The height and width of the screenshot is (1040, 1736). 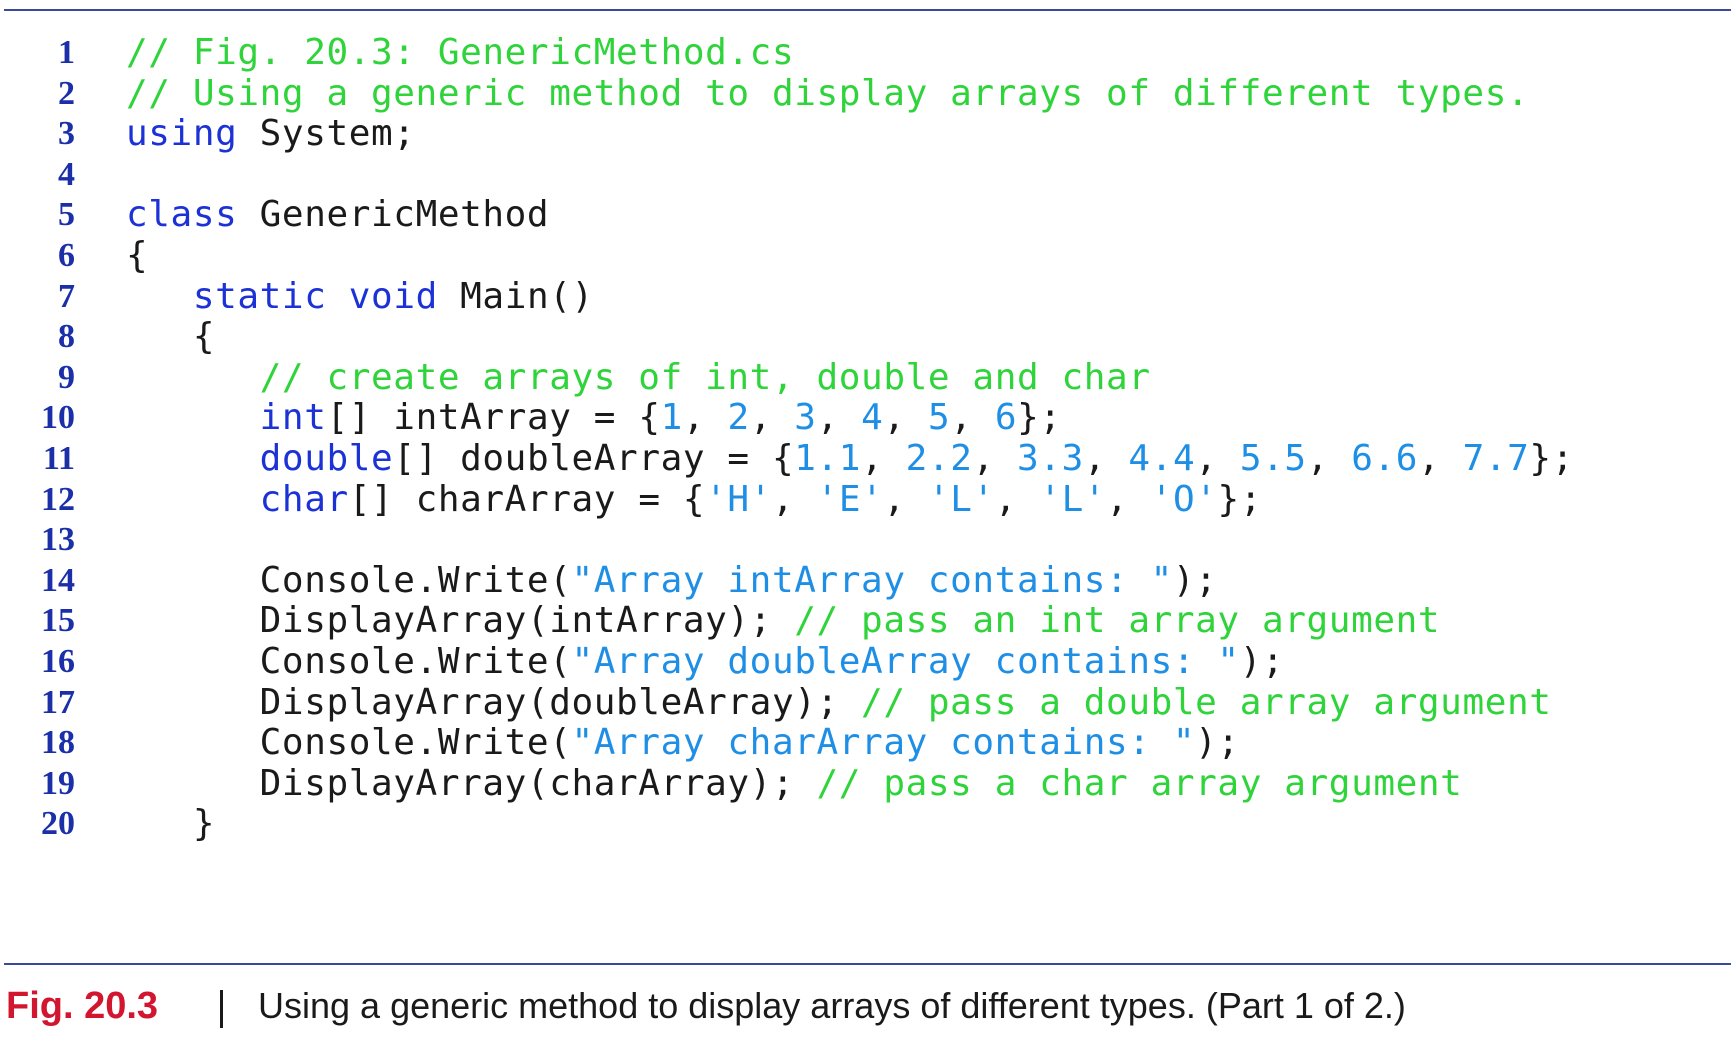 What do you see at coordinates (493, 418) in the screenshot?
I see `code-token-plain: [] intArray = {` at bounding box center [493, 418].